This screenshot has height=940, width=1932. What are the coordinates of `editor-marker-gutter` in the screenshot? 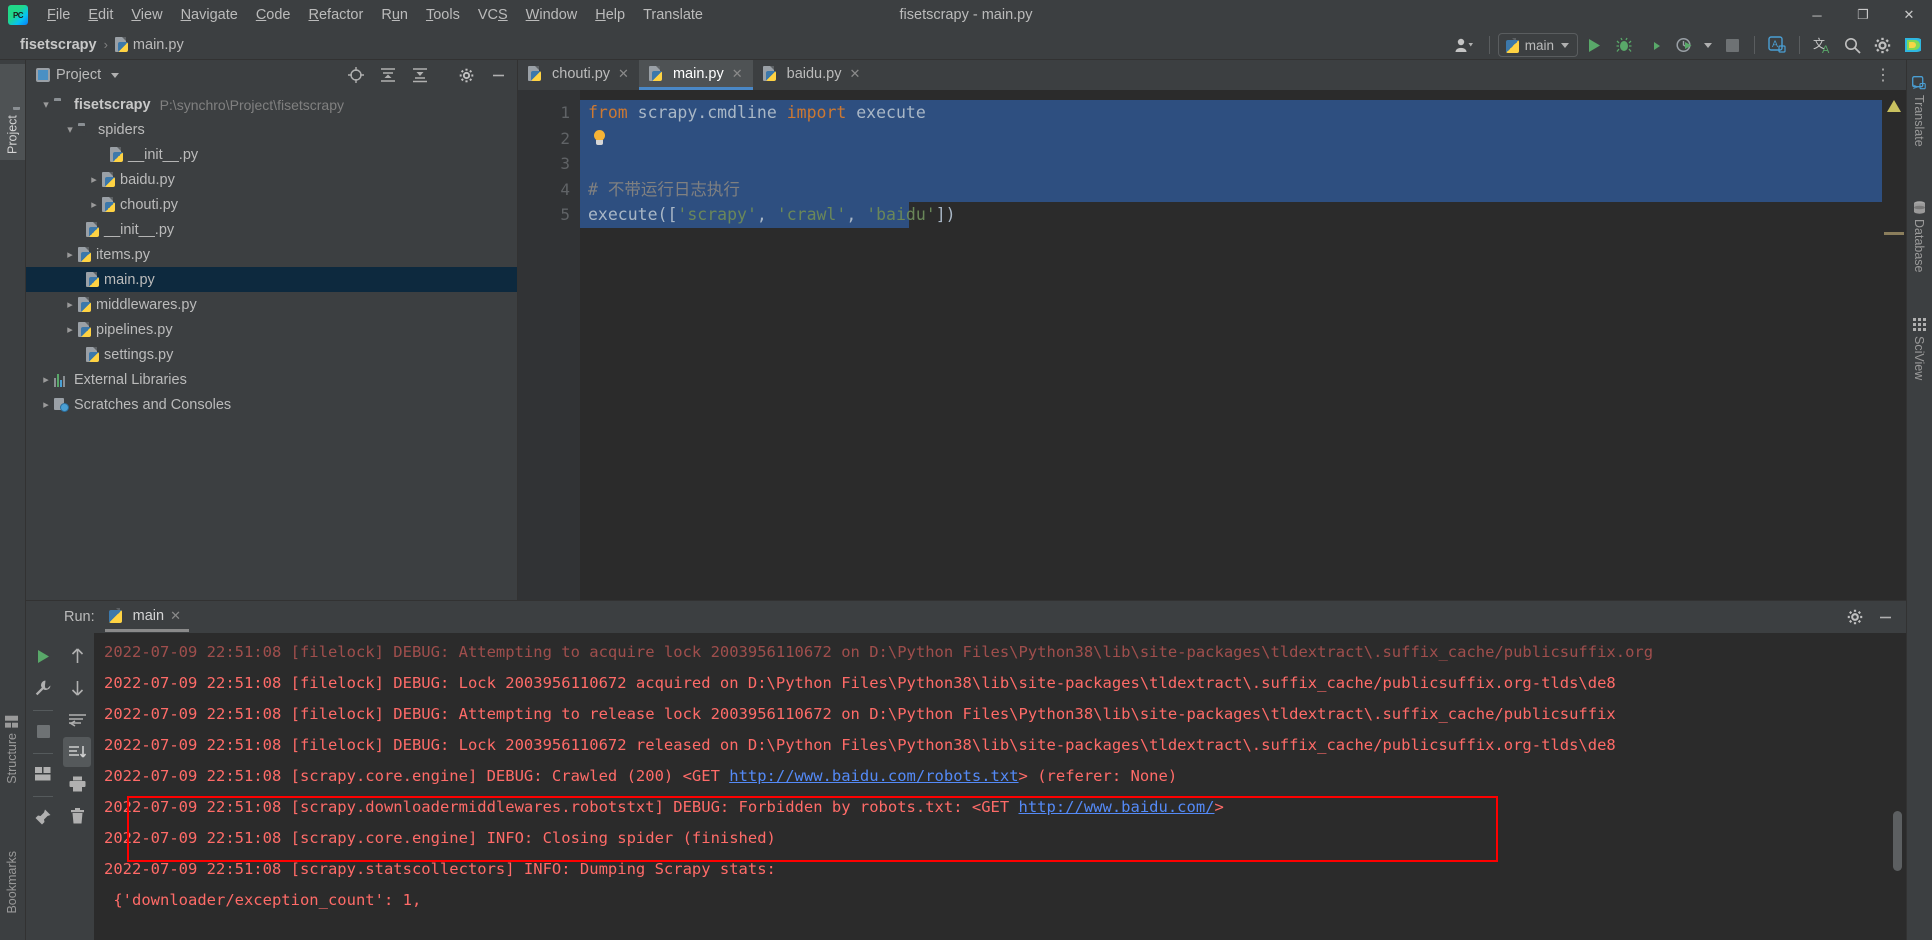 It's located at (1894, 345).